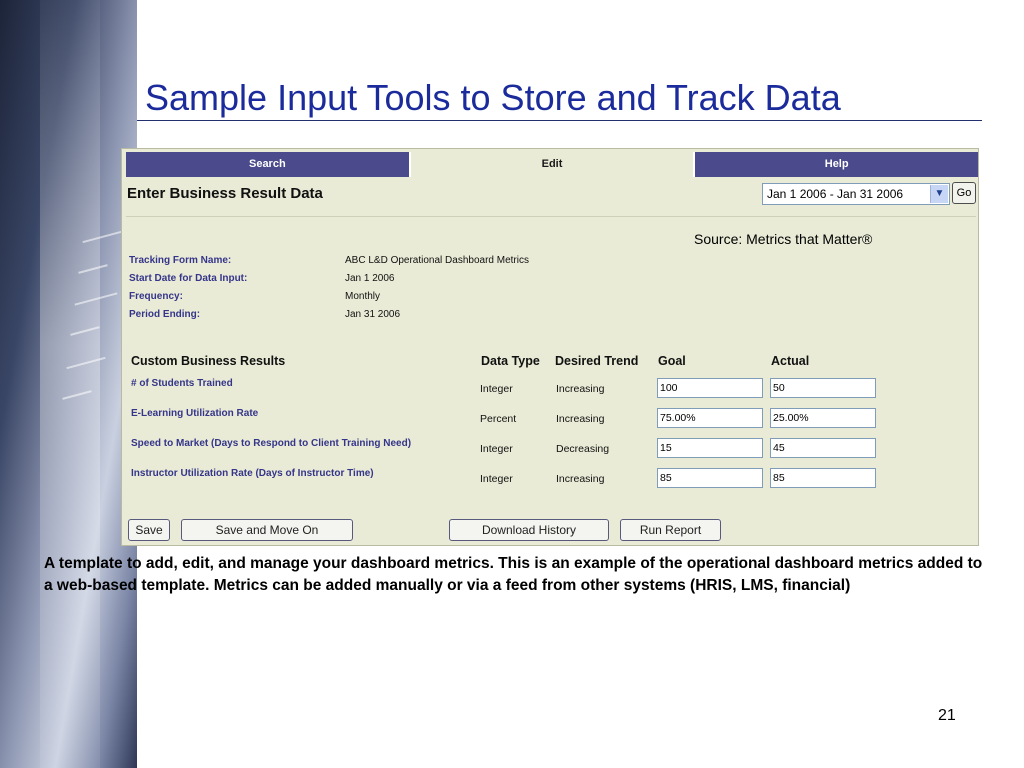 The width and height of the screenshot is (1024, 768). What do you see at coordinates (188, 278) in the screenshot?
I see `meta-label-start-date: Start Date for Data Input:` at bounding box center [188, 278].